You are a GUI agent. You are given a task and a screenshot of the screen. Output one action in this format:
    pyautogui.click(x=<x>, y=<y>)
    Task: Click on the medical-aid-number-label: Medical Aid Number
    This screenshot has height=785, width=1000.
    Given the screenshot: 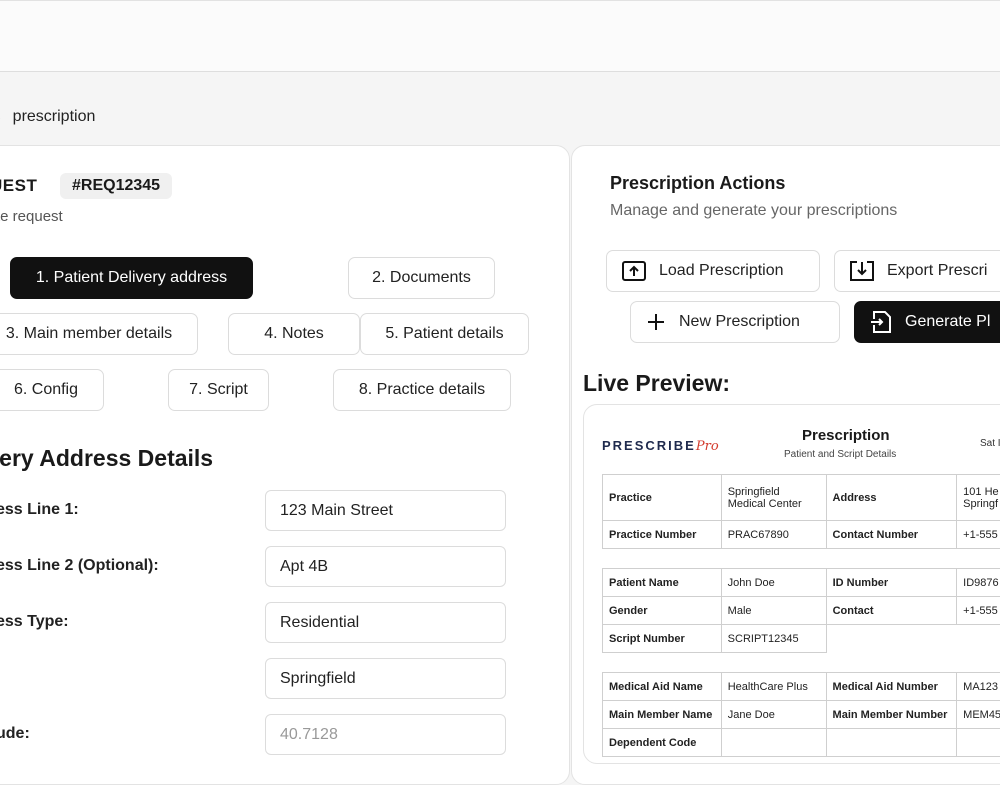 What is the action you would take?
    pyautogui.click(x=891, y=687)
    